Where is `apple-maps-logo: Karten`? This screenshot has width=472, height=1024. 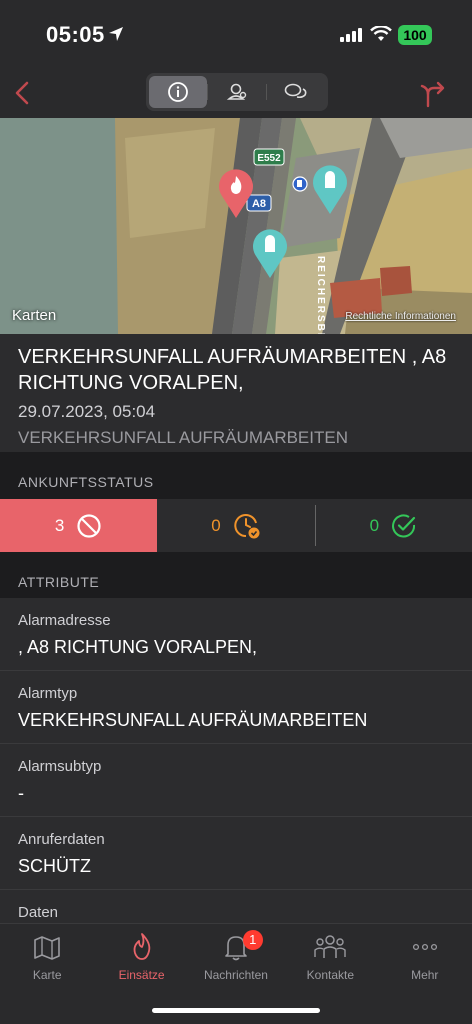
apple-maps-logo: Karten is located at coordinates (34, 315).